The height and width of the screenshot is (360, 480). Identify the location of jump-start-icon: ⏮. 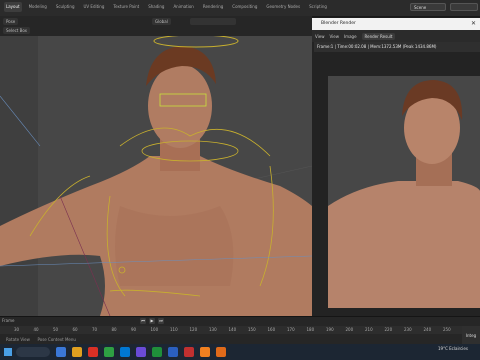
(143, 321).